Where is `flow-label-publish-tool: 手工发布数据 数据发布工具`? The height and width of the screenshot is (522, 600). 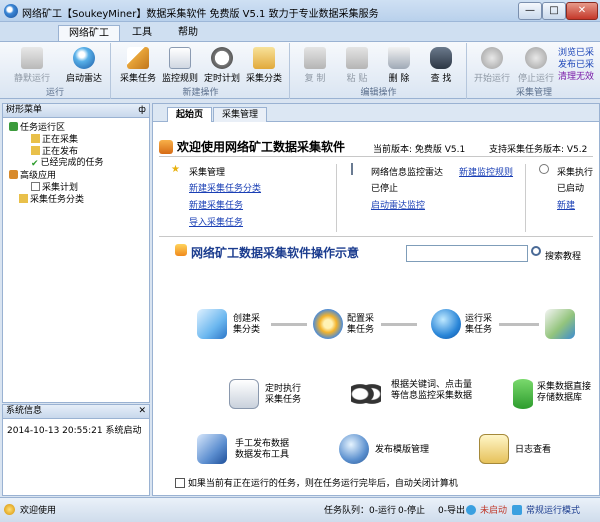 flow-label-publish-tool: 手工发布数据 数据发布工具 is located at coordinates (262, 449).